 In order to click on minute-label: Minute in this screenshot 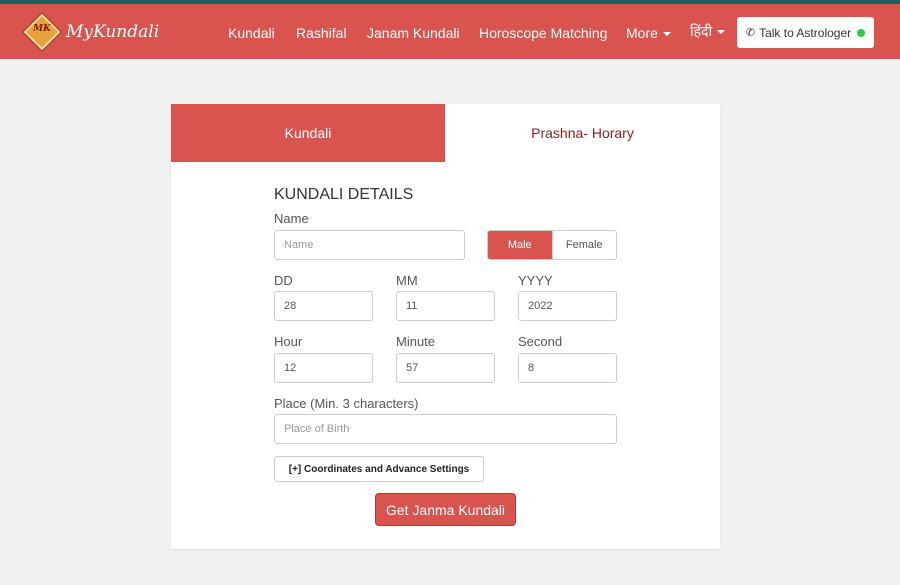, I will do `click(416, 341)`.